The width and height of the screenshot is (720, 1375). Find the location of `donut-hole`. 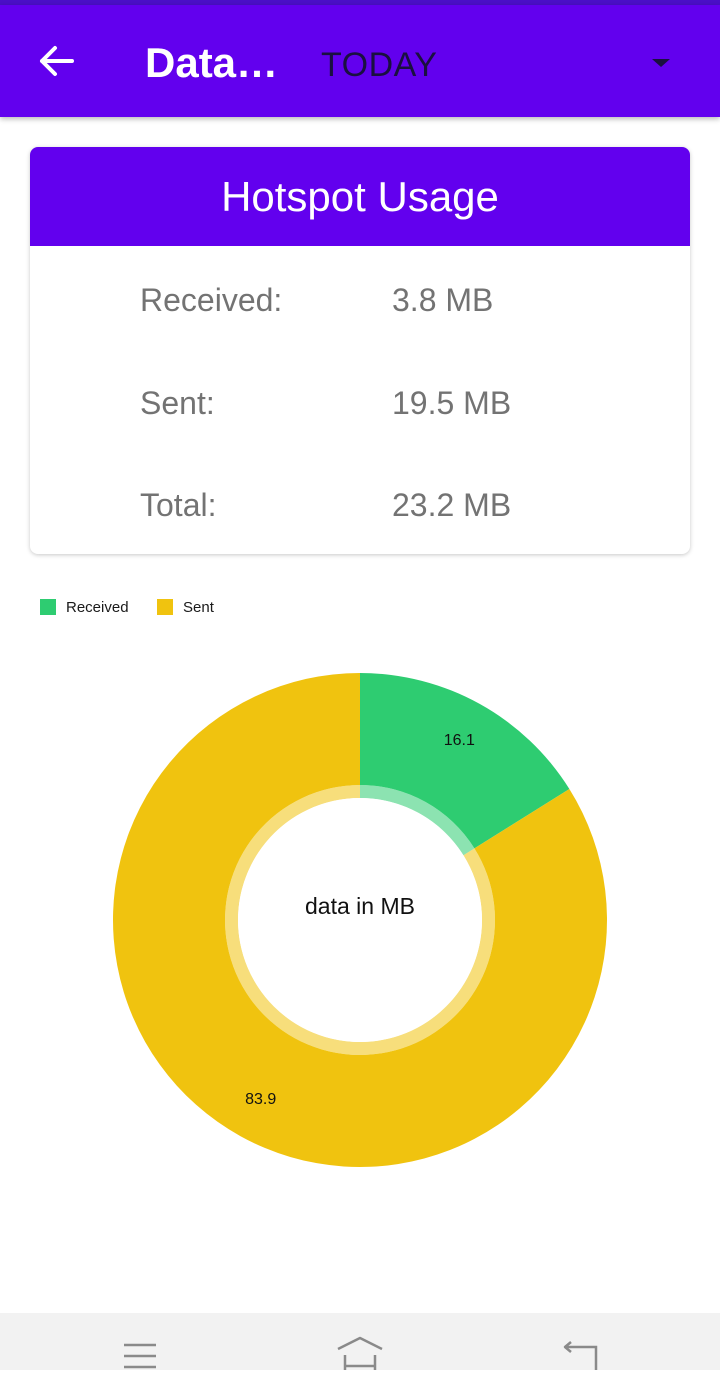

donut-hole is located at coordinates (360, 920).